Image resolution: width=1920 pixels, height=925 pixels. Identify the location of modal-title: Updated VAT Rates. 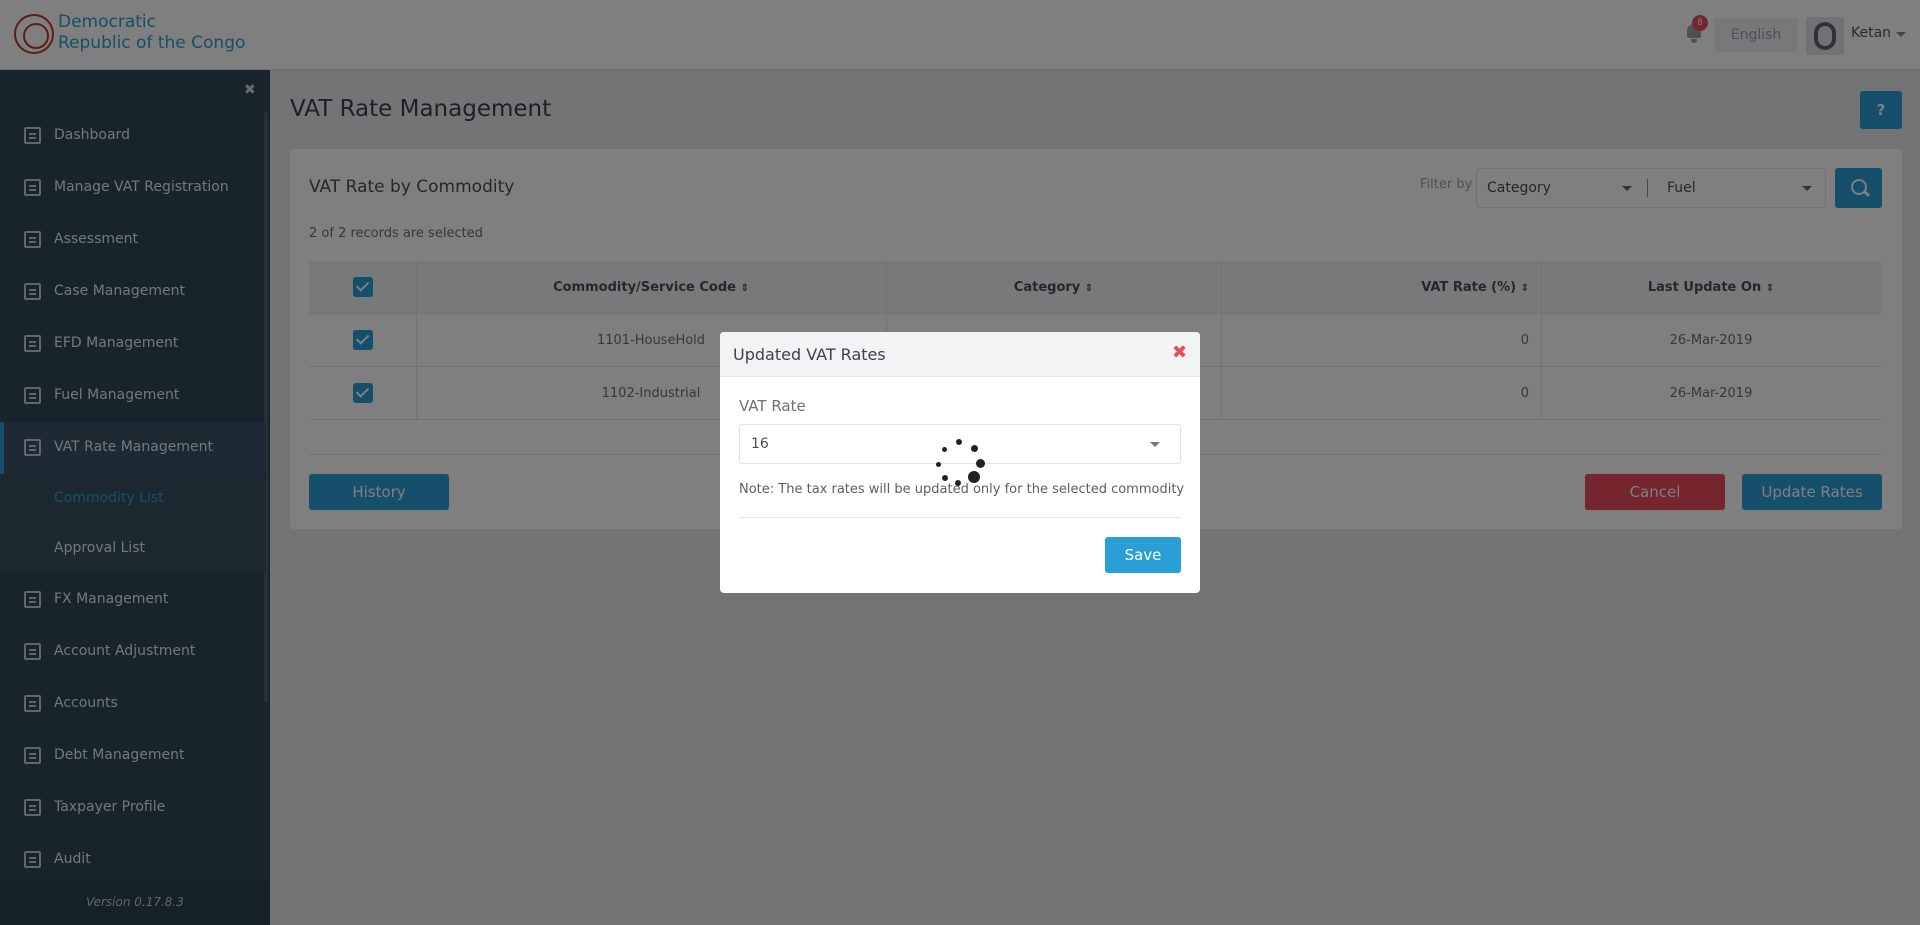
(809, 354).